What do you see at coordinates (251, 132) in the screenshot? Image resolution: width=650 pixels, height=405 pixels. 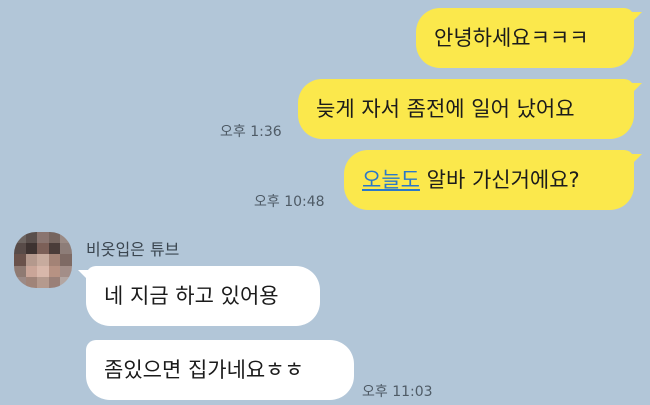 I see `message-timestamp: 오후 1:36` at bounding box center [251, 132].